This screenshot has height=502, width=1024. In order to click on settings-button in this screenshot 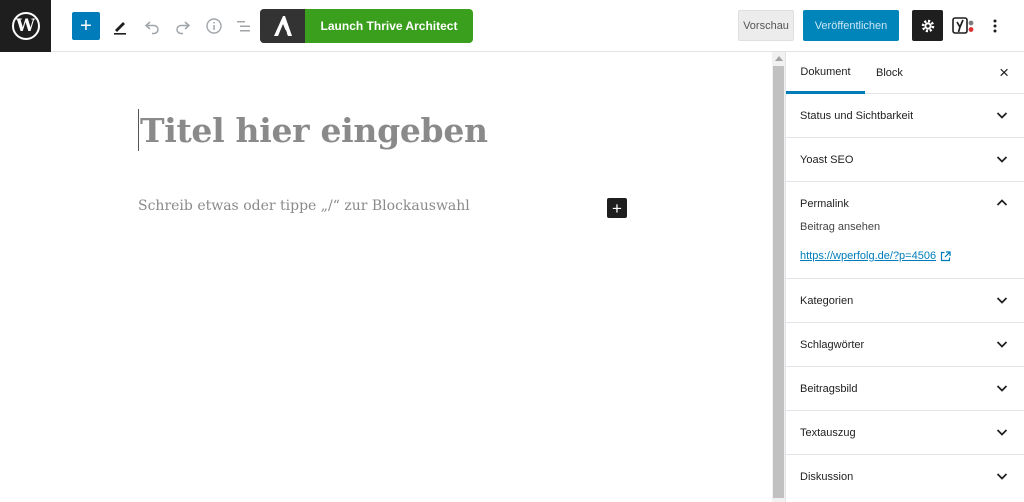, I will do `click(927, 25)`.